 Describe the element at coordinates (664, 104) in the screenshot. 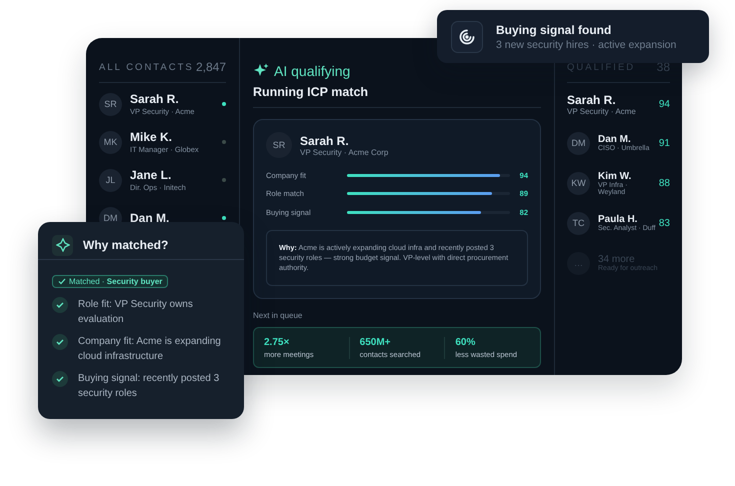

I see `match-score: 94` at that location.